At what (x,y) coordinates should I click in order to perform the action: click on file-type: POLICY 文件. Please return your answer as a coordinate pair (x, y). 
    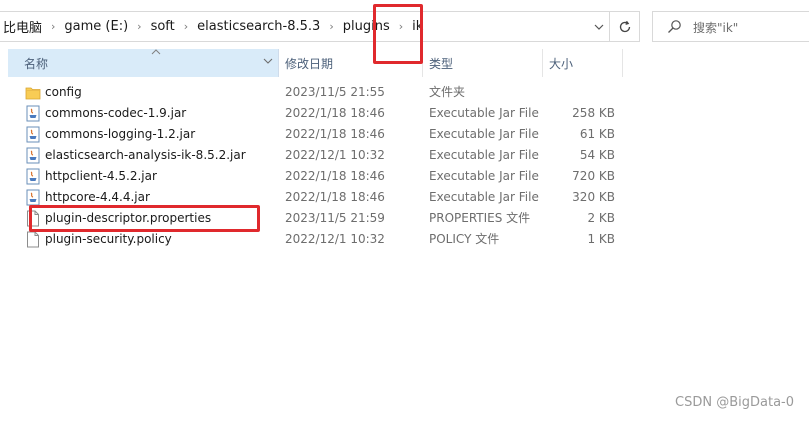
    Looking at the image, I should click on (464, 239).